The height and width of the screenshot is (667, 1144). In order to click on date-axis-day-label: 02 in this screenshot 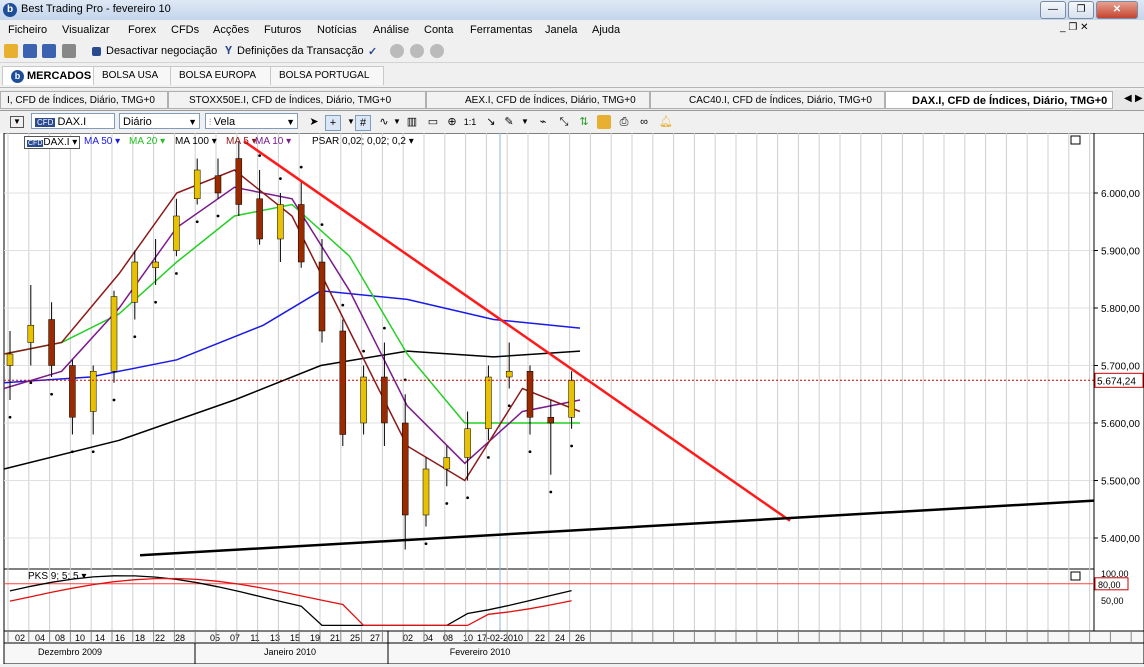, I will do `click(408, 638)`.